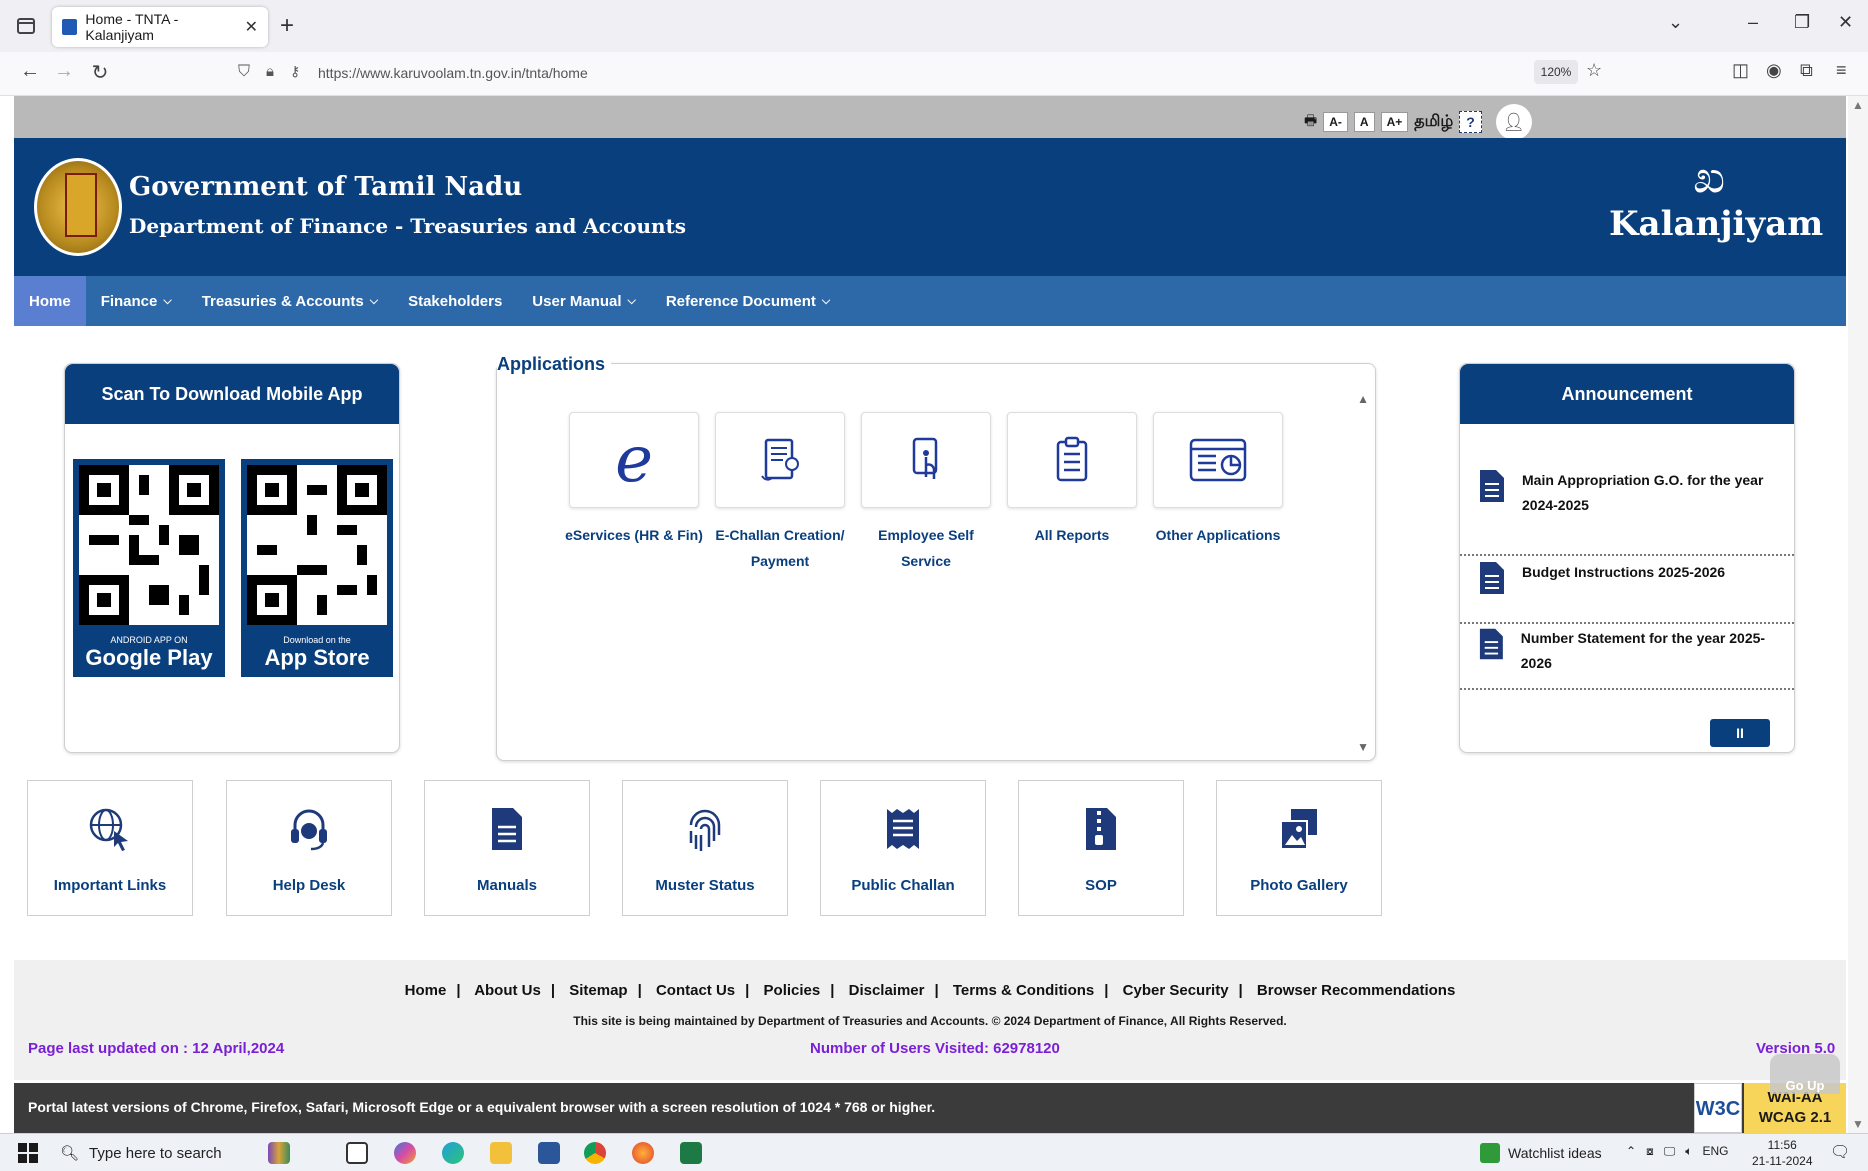  I want to click on windows-start-icon, so click(28, 1153).